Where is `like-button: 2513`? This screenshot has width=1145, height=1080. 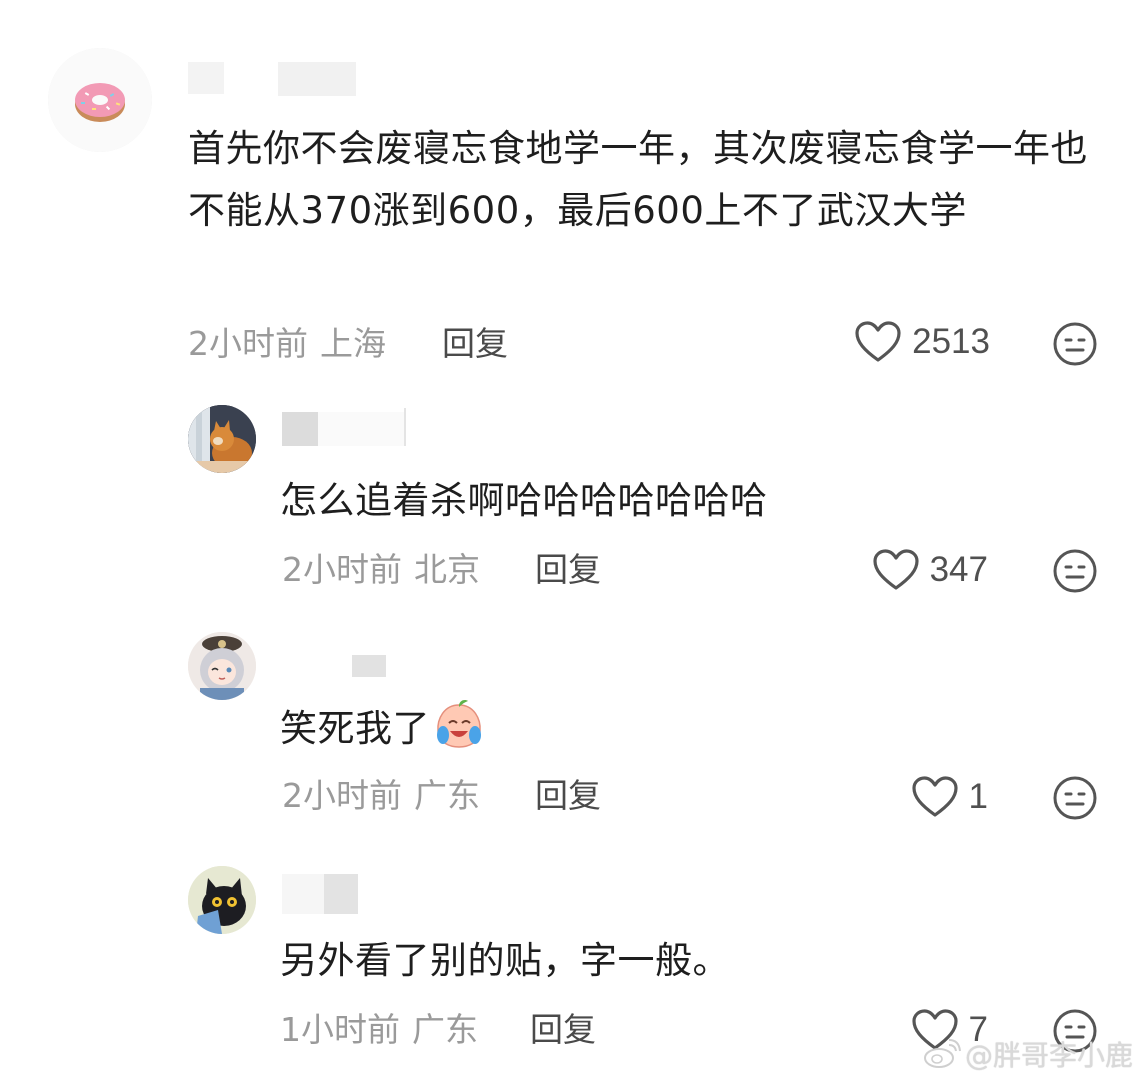 like-button: 2513 is located at coordinates (922, 342).